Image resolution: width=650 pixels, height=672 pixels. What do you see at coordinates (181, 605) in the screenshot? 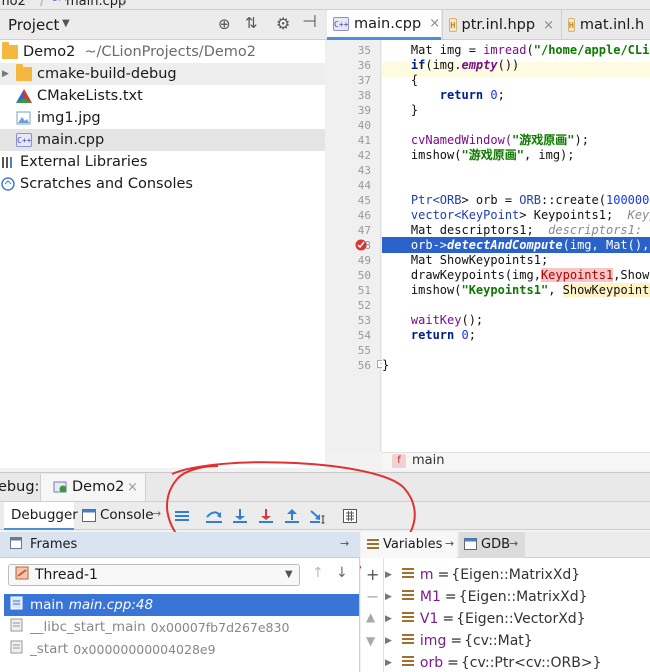
I see `frame-row: main main.cpp:48` at bounding box center [181, 605].